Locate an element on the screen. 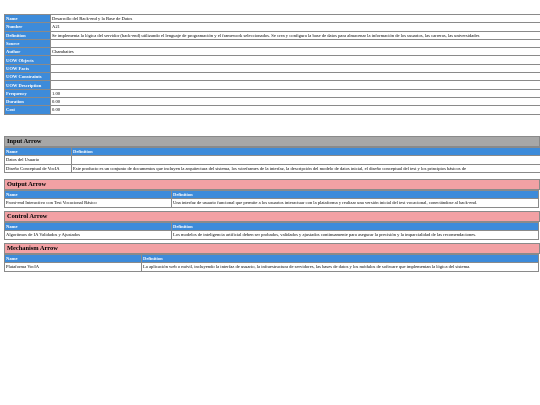 Image resolution: width=540 pixels, height=405 pixels. mechanism-arrow-title: Mechanism Arrow is located at coordinates (272, 248).